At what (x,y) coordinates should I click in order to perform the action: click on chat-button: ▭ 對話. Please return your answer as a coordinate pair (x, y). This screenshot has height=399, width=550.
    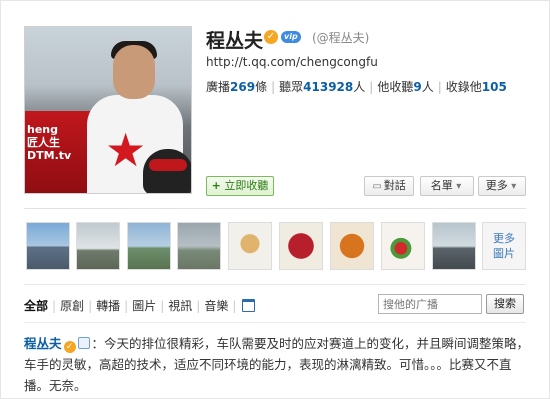
    Looking at the image, I should click on (389, 186).